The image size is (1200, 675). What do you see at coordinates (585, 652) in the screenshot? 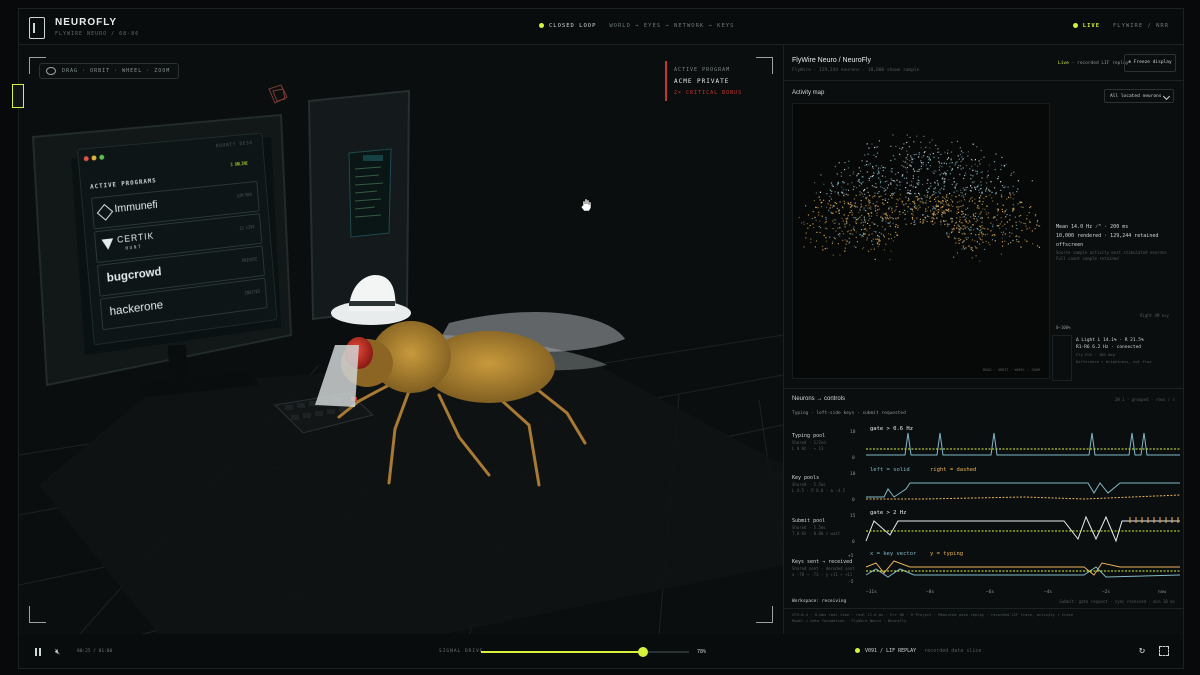
I see `signal-drive-slider` at bounding box center [585, 652].